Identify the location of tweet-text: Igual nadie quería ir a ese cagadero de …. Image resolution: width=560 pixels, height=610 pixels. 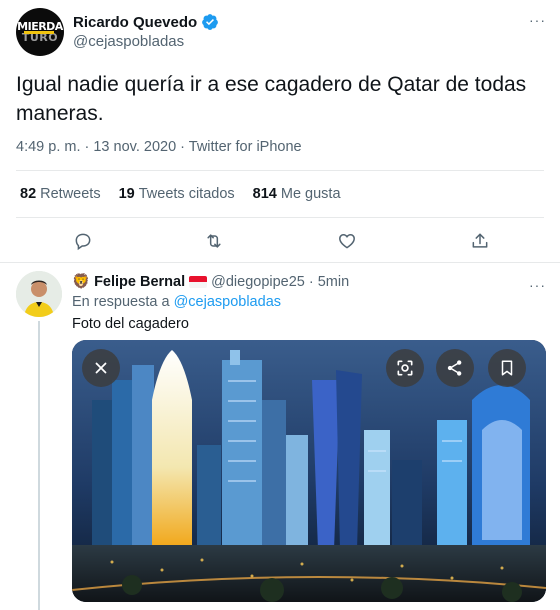
(271, 99).